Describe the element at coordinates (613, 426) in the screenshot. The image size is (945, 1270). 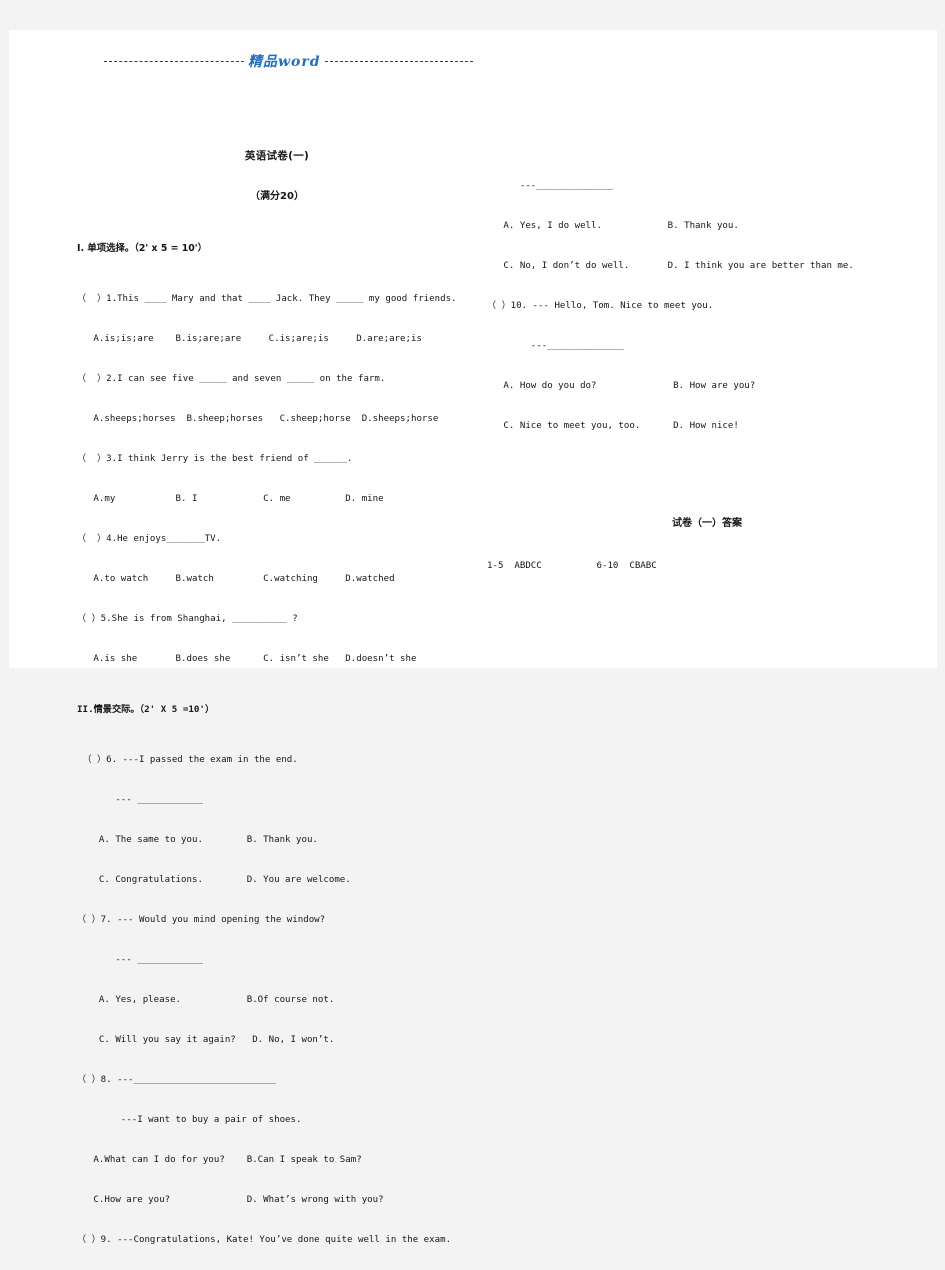
I see `option-line: C. Nice to meet you, too. D. How nice!` at that location.